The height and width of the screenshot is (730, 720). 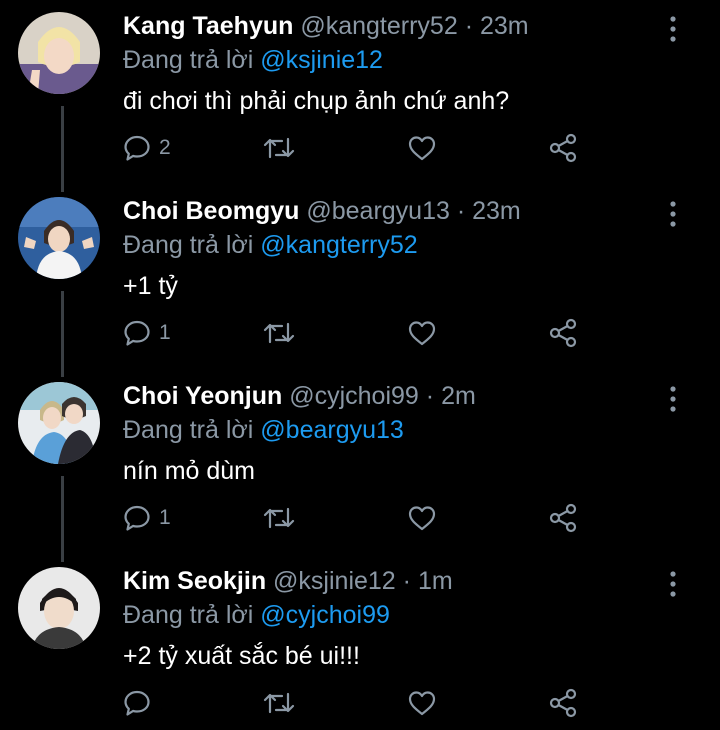 I want to click on tweet-text: nín mỏ dùm, so click(x=189, y=471).